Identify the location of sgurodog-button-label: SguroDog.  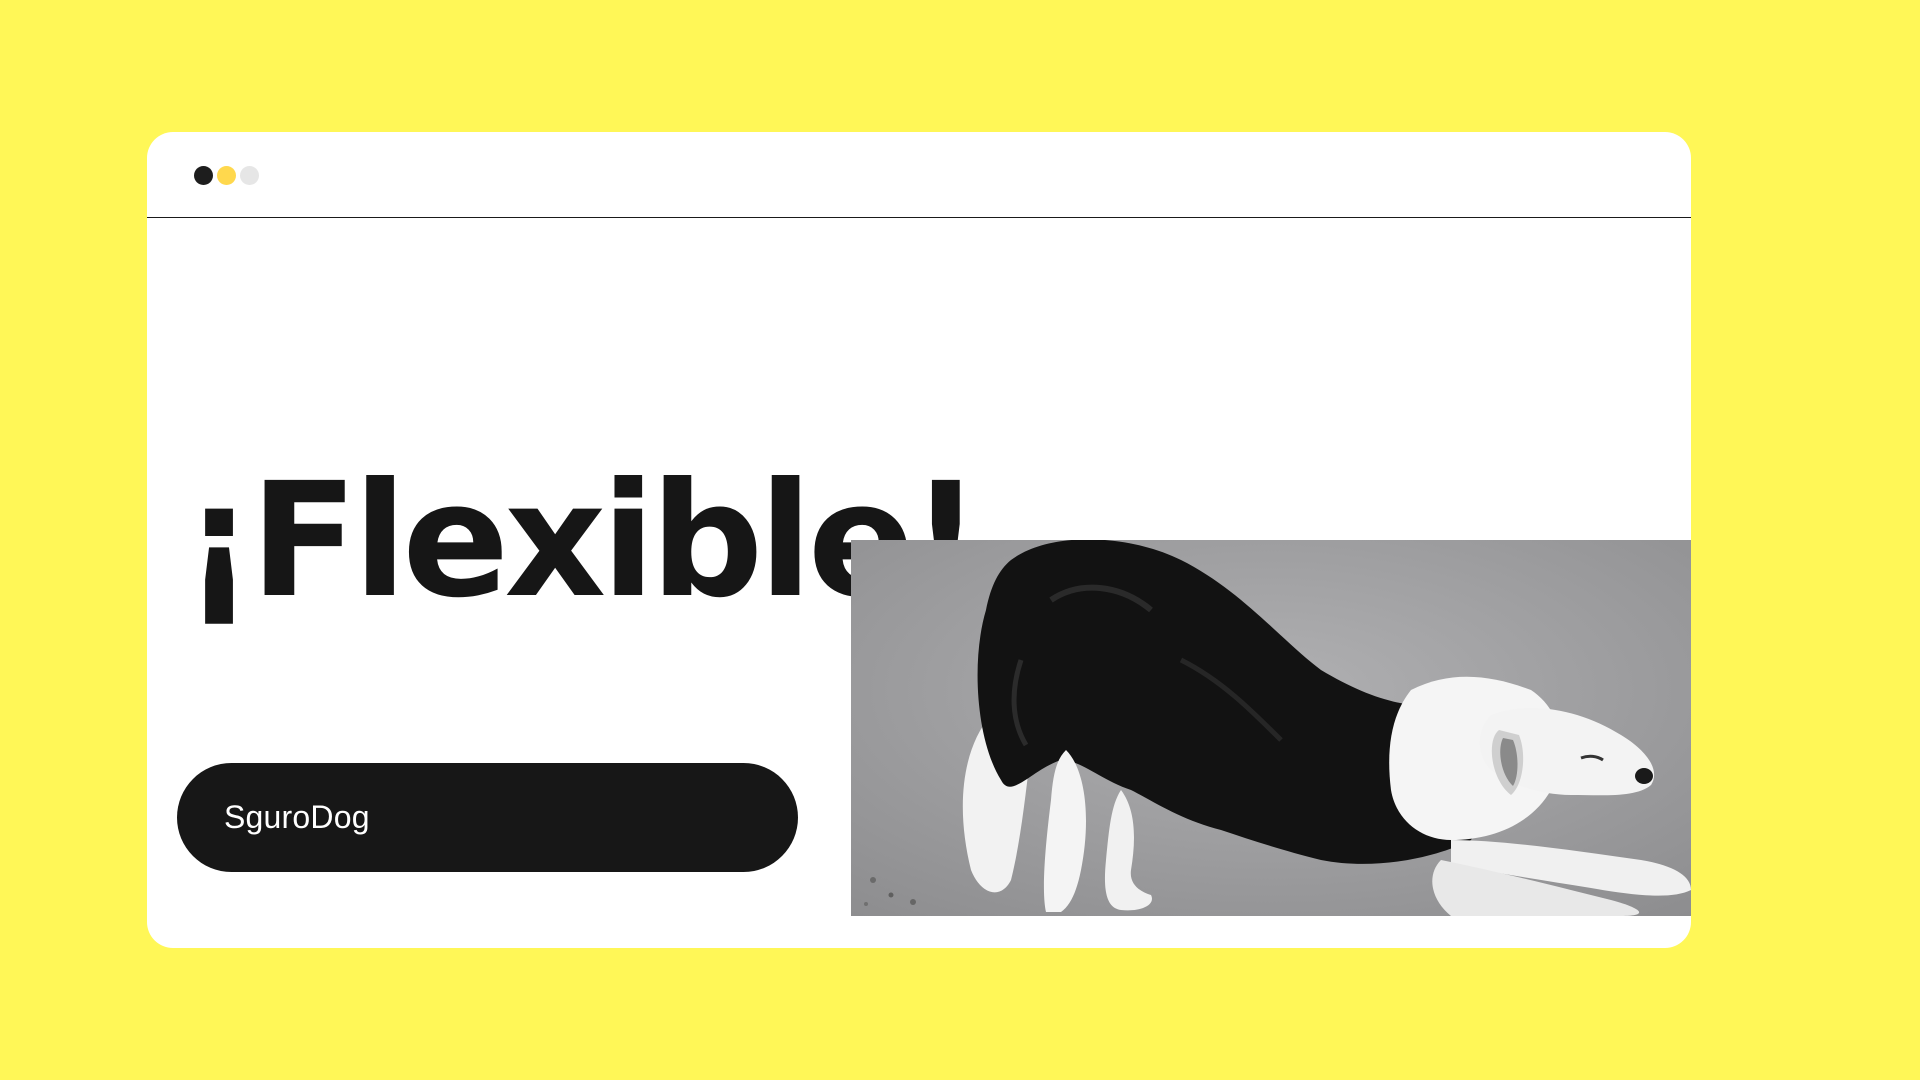
(297, 817).